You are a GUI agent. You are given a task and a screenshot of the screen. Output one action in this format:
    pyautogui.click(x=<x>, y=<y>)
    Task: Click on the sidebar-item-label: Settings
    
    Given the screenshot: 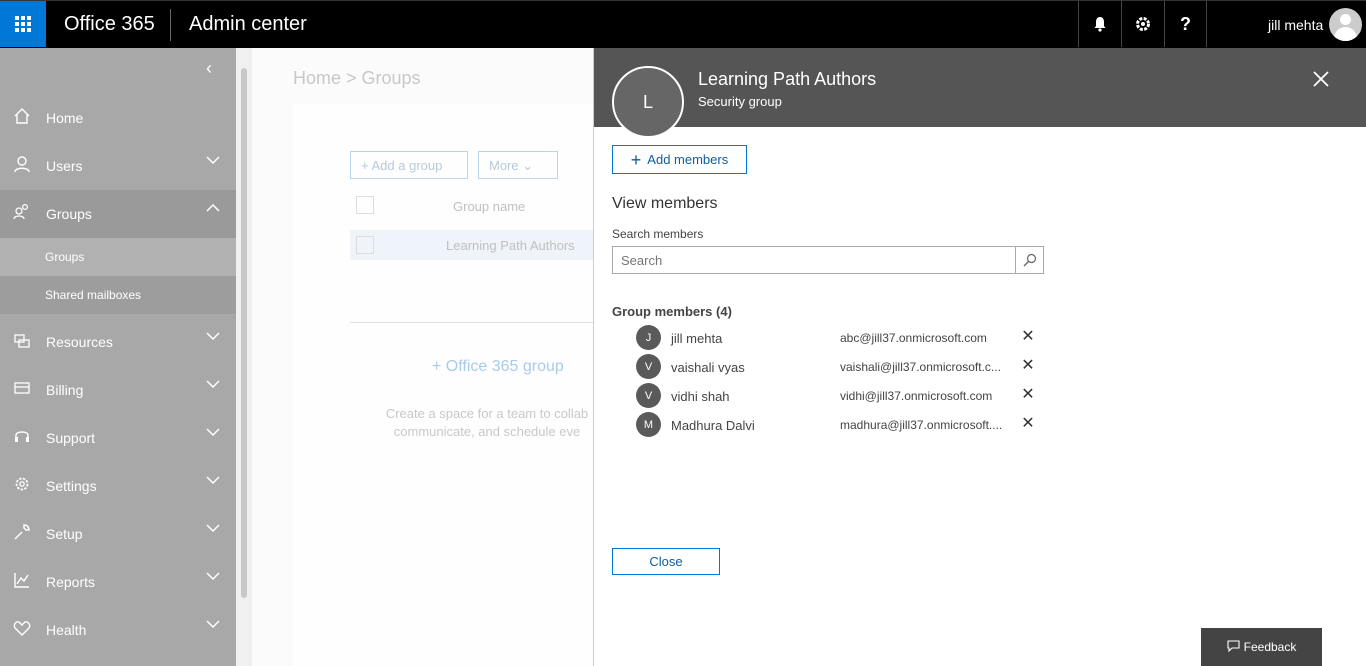 What is the action you would take?
    pyautogui.click(x=71, y=486)
    